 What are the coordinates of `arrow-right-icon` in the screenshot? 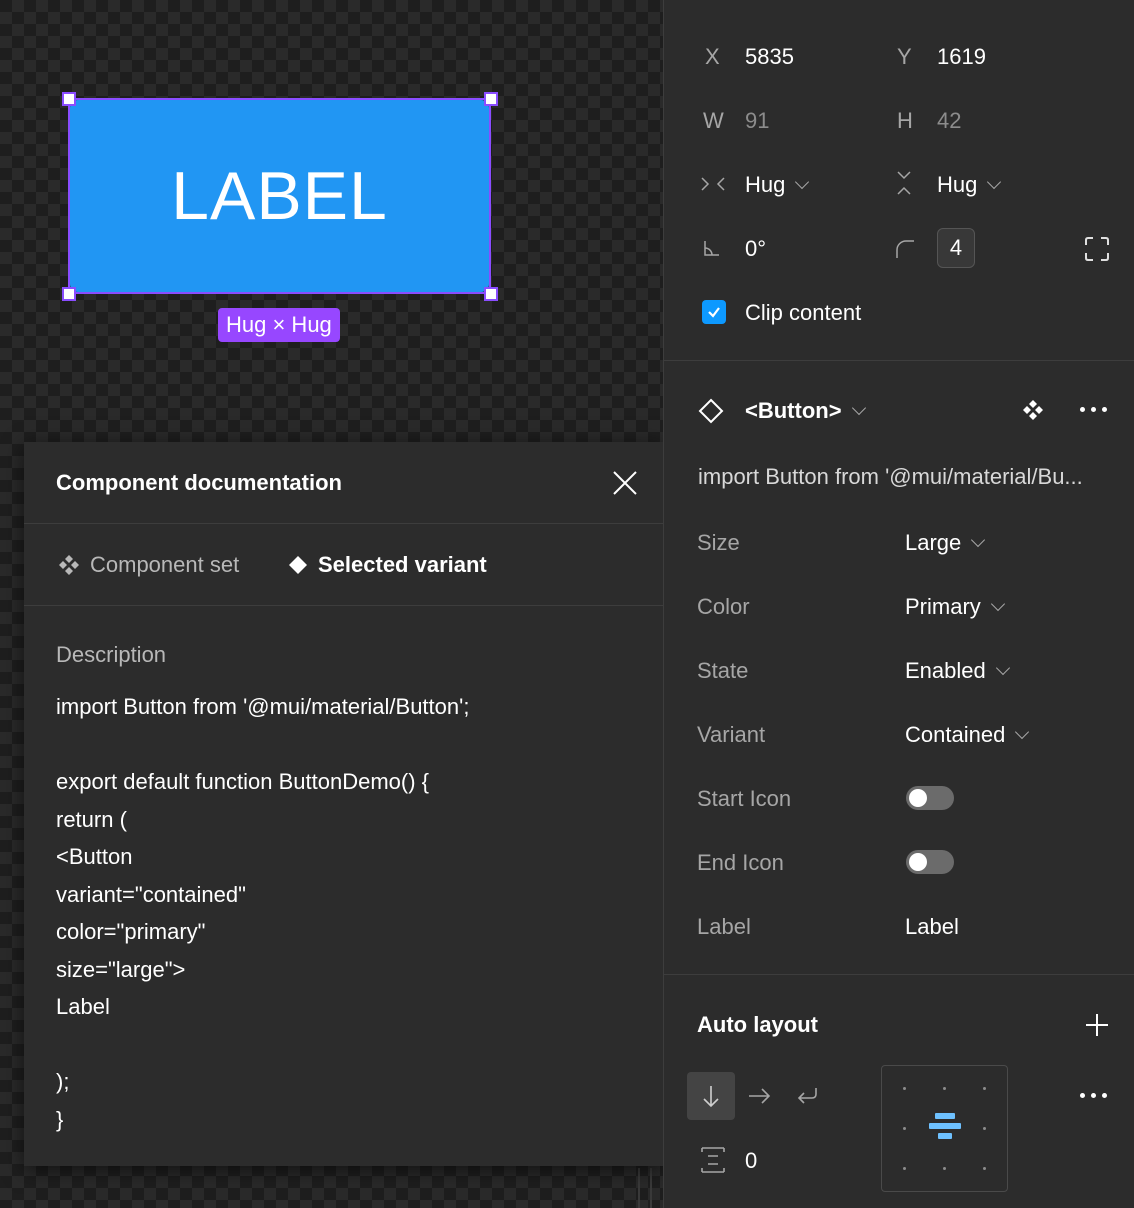 It's located at (759, 1096).